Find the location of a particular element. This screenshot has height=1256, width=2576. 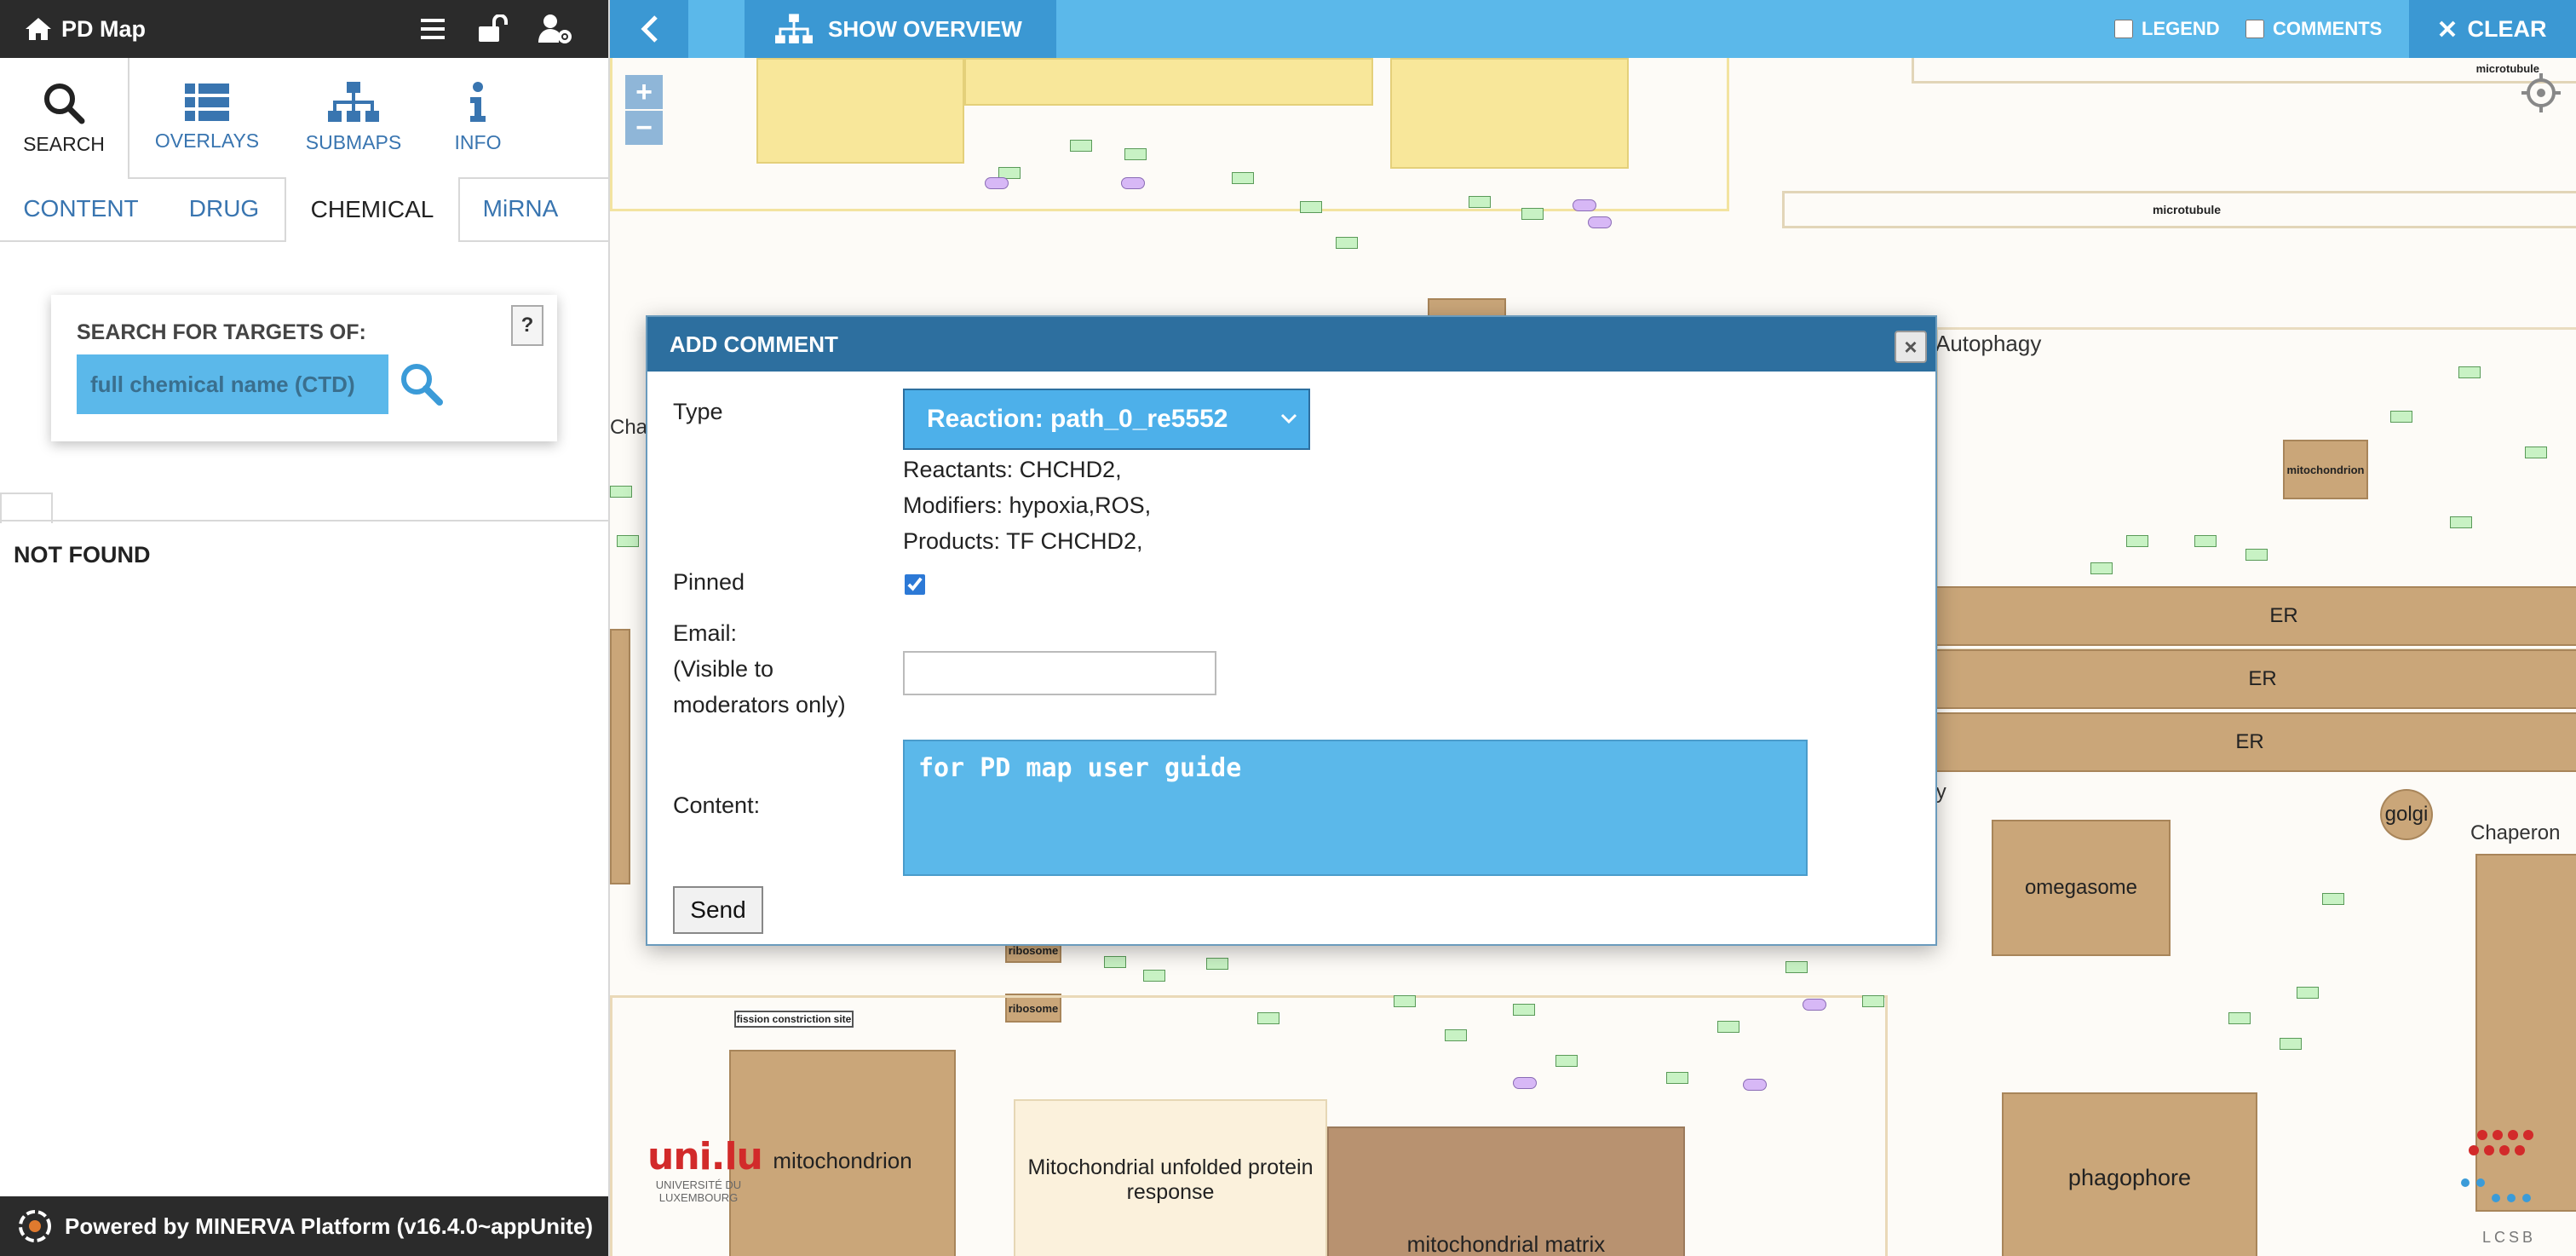

locate-icon is located at coordinates (2541, 93).